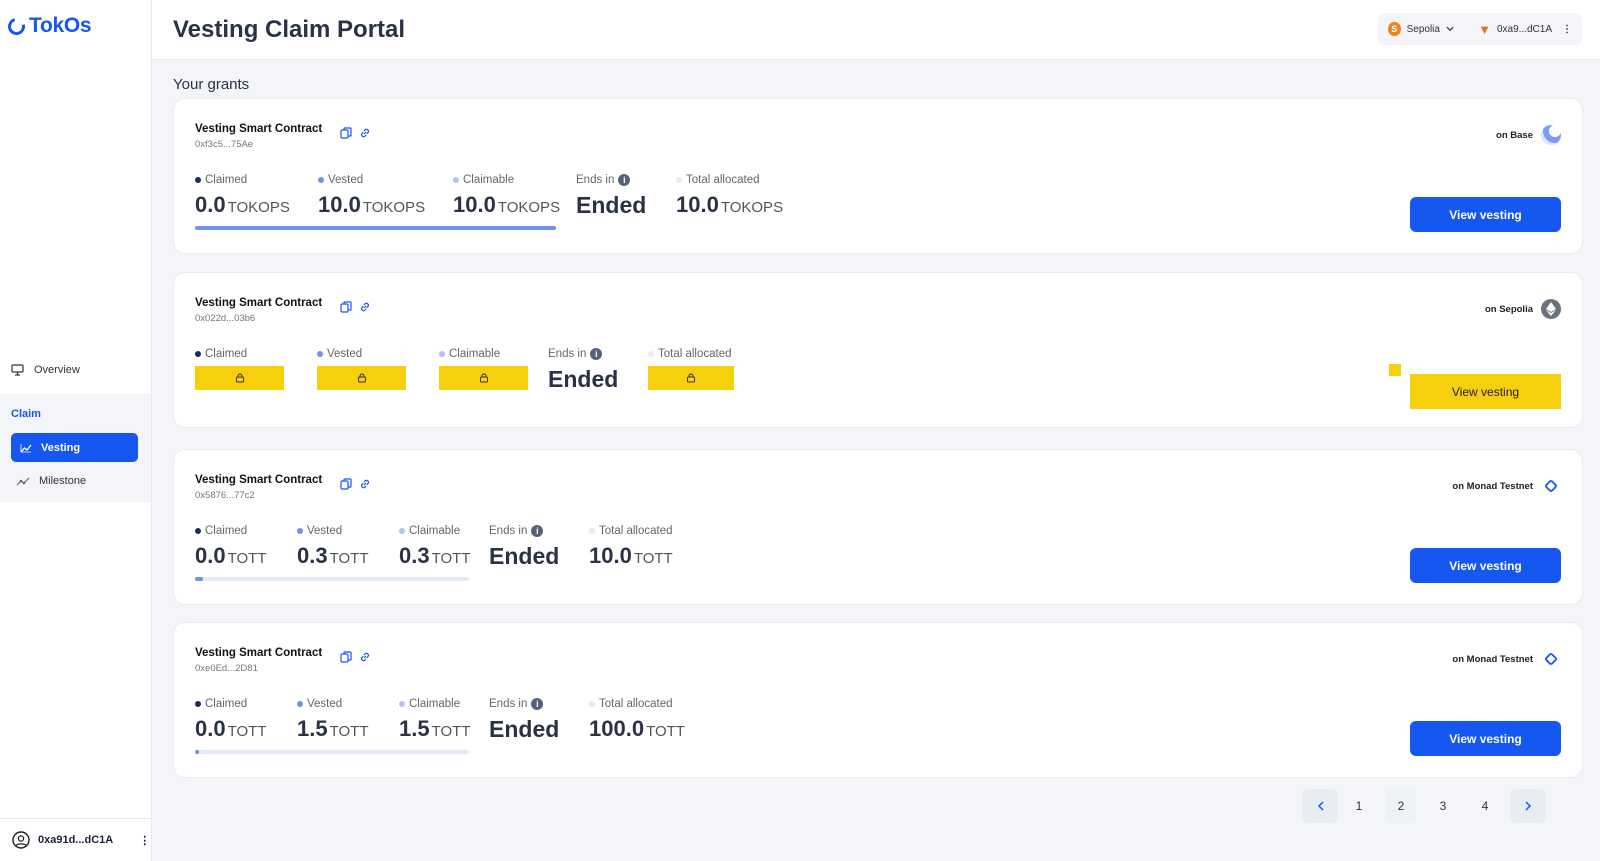 This screenshot has width=1600, height=861. I want to click on account-menu: 0xa91d...dC1A ⋮, so click(75, 839).